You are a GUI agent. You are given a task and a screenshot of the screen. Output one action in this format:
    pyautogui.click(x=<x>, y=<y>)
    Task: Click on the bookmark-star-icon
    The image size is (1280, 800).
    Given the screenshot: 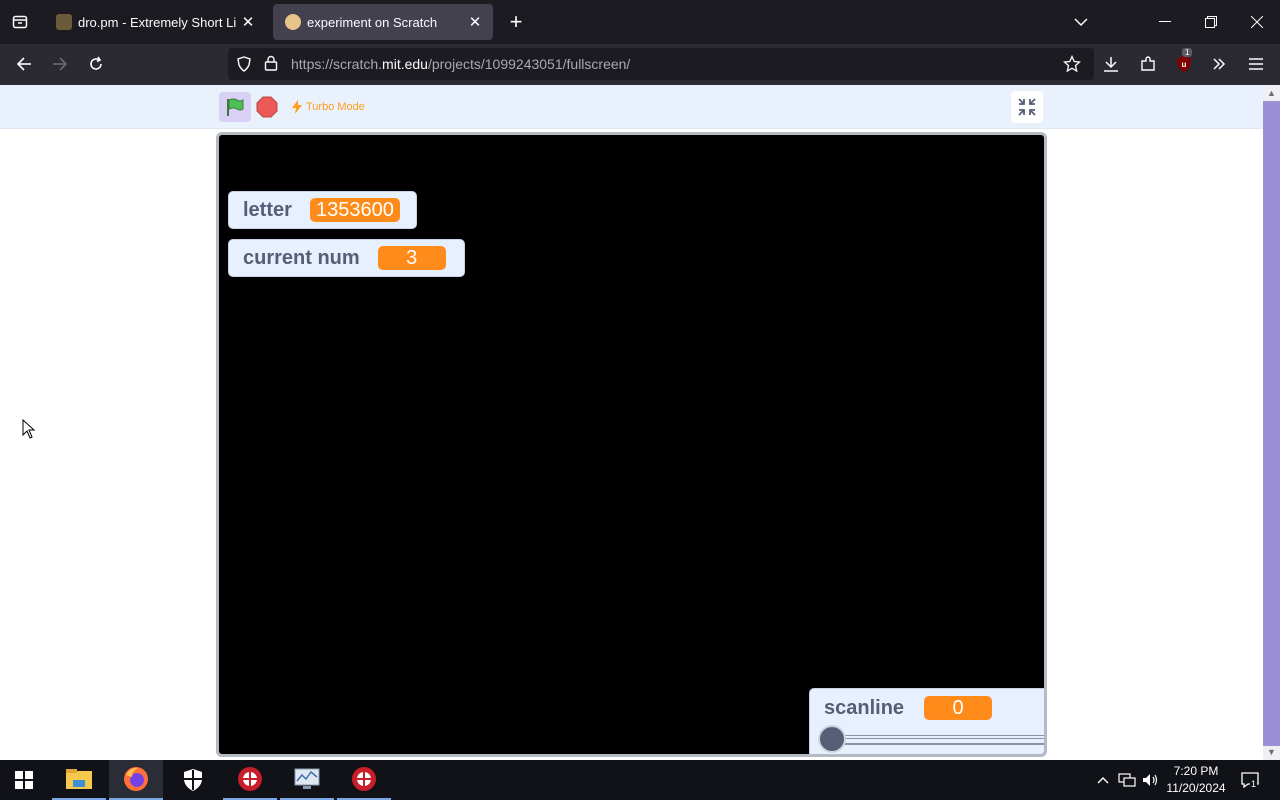 What is the action you would take?
    pyautogui.click(x=1072, y=66)
    